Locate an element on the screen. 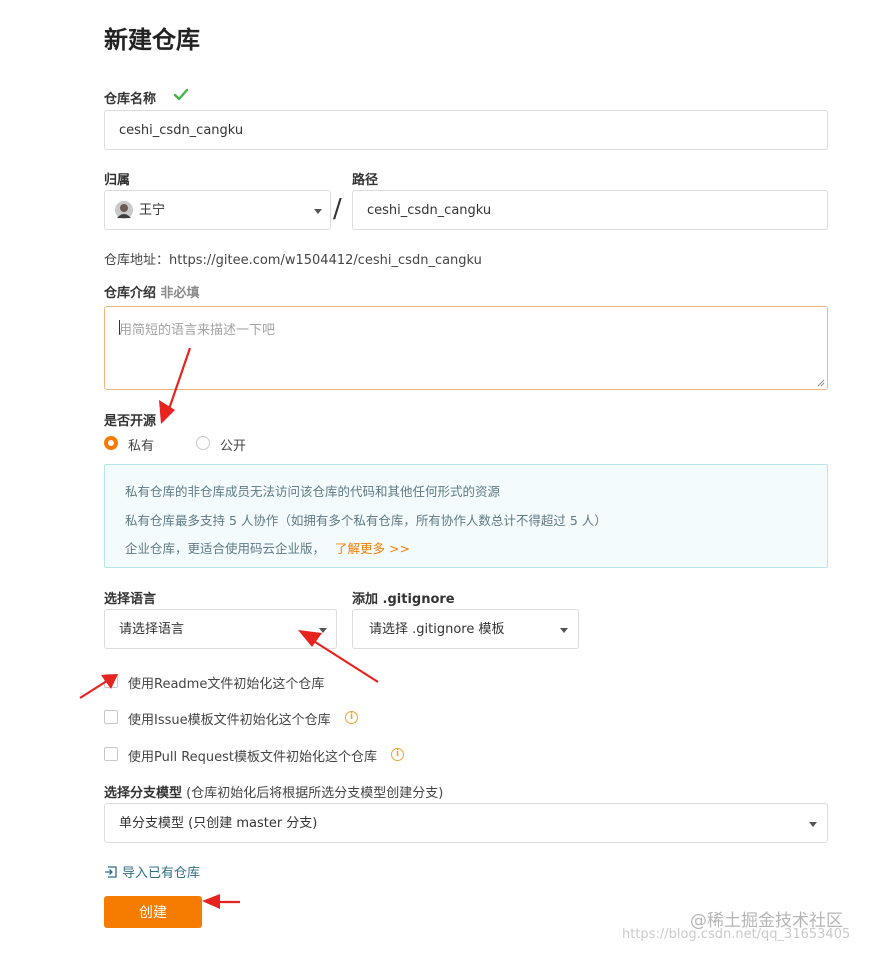  radio-private is located at coordinates (111, 443).